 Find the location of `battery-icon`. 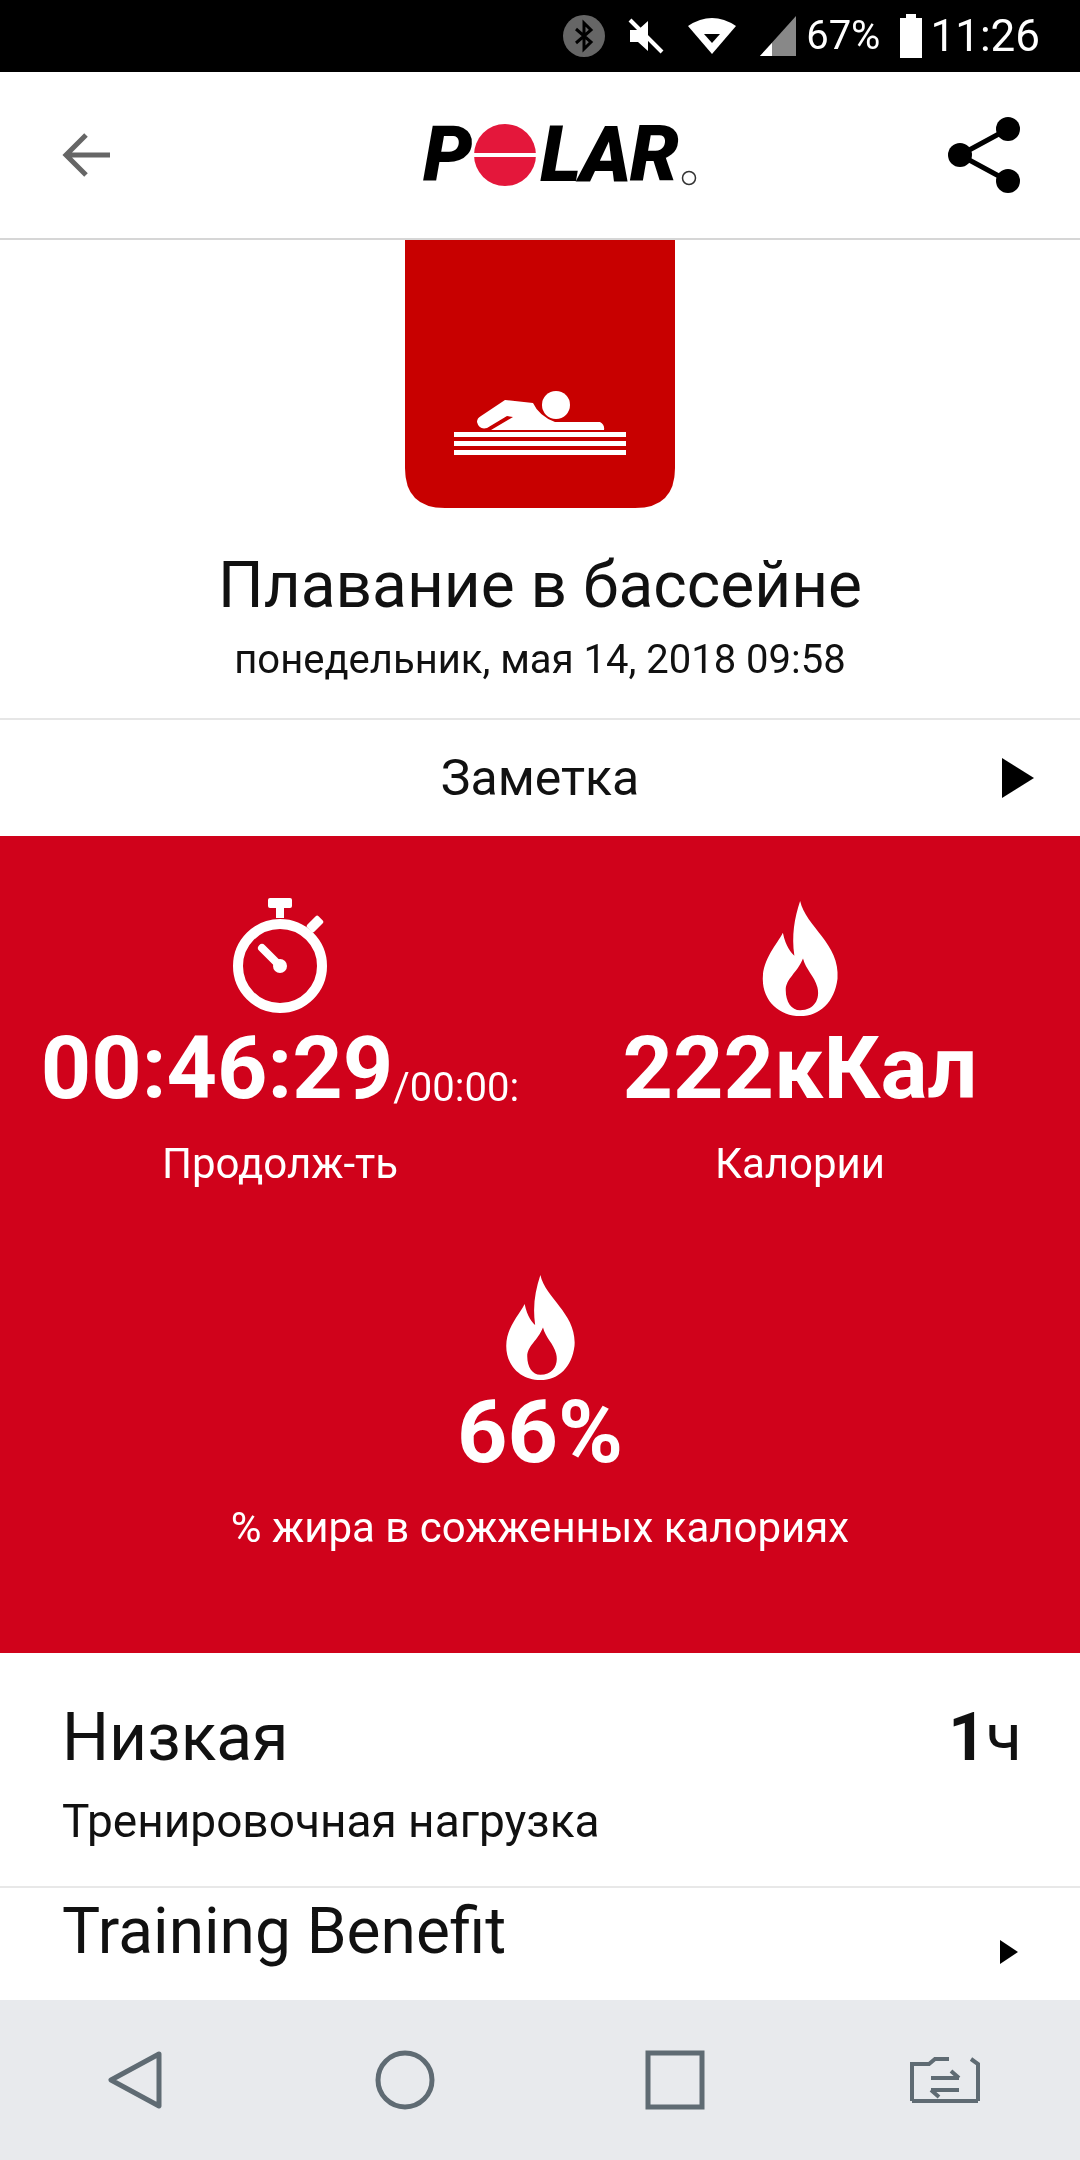

battery-icon is located at coordinates (911, 36).